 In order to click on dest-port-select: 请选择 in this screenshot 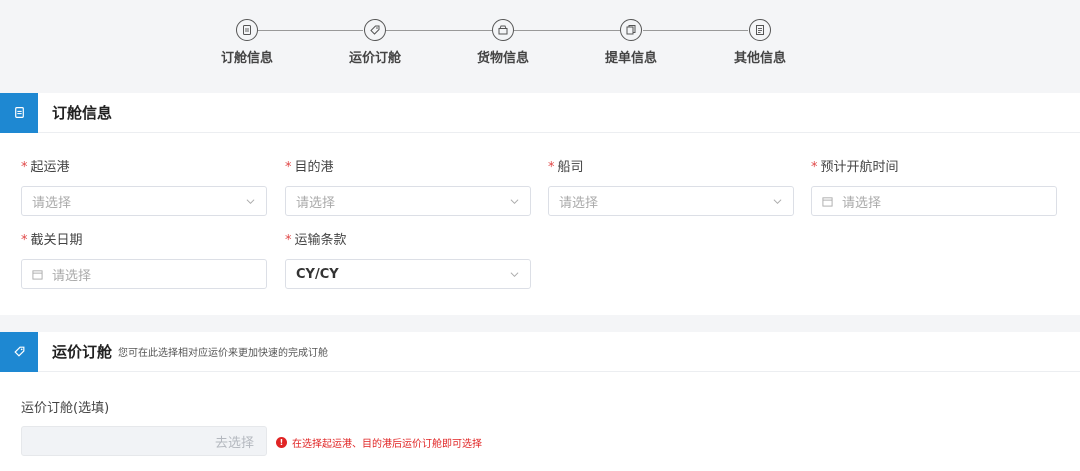, I will do `click(408, 201)`.